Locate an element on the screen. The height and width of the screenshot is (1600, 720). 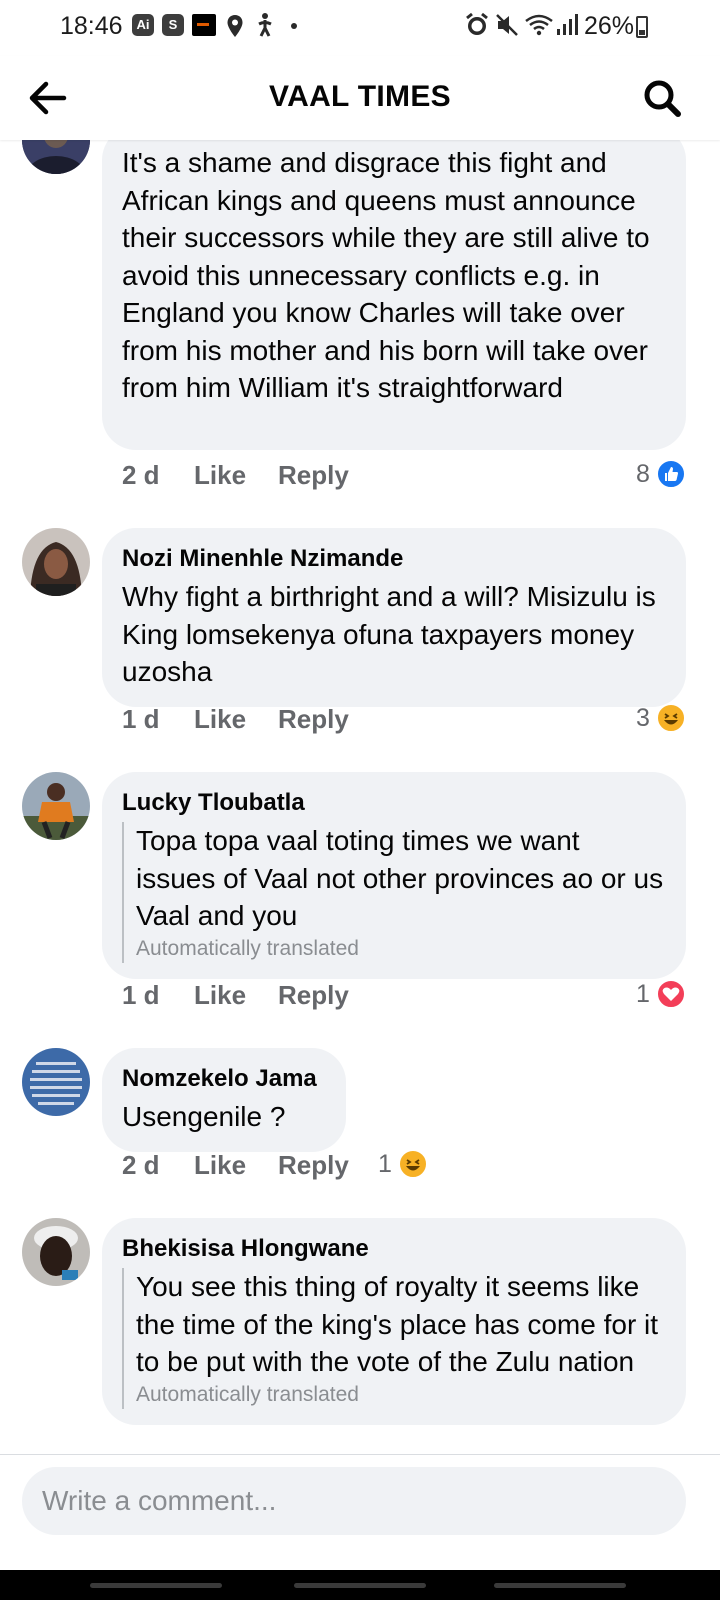
nav-back-handle is located at coordinates (560, 1585).